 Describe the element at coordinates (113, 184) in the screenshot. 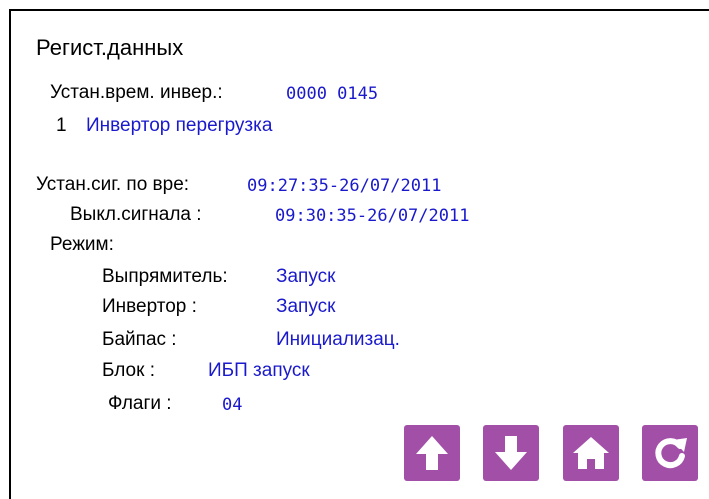

I see `alarm-on-label: Устан.сиг. по вре:` at that location.